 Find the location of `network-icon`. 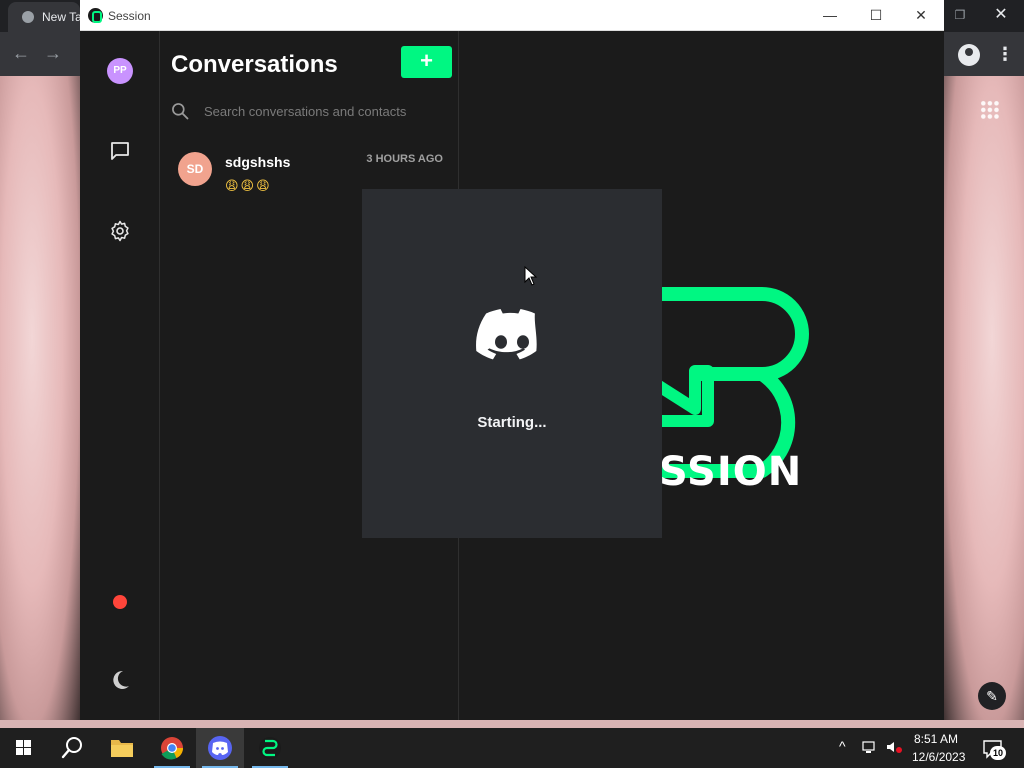

network-icon is located at coordinates (870, 747).